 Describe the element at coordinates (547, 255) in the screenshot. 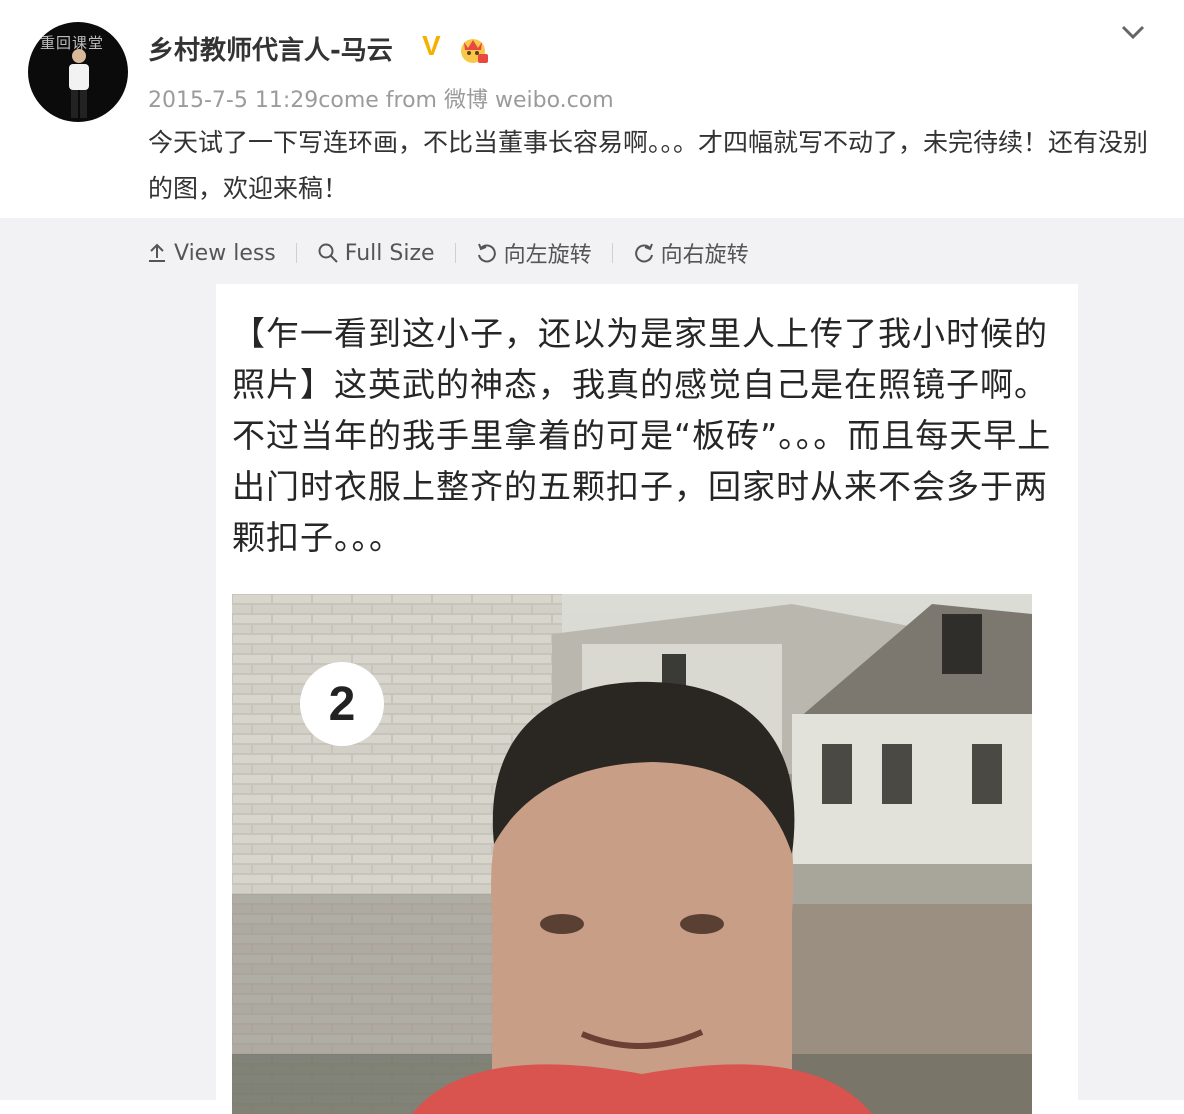

I see `rotate-left-label: 向左旋转` at that location.